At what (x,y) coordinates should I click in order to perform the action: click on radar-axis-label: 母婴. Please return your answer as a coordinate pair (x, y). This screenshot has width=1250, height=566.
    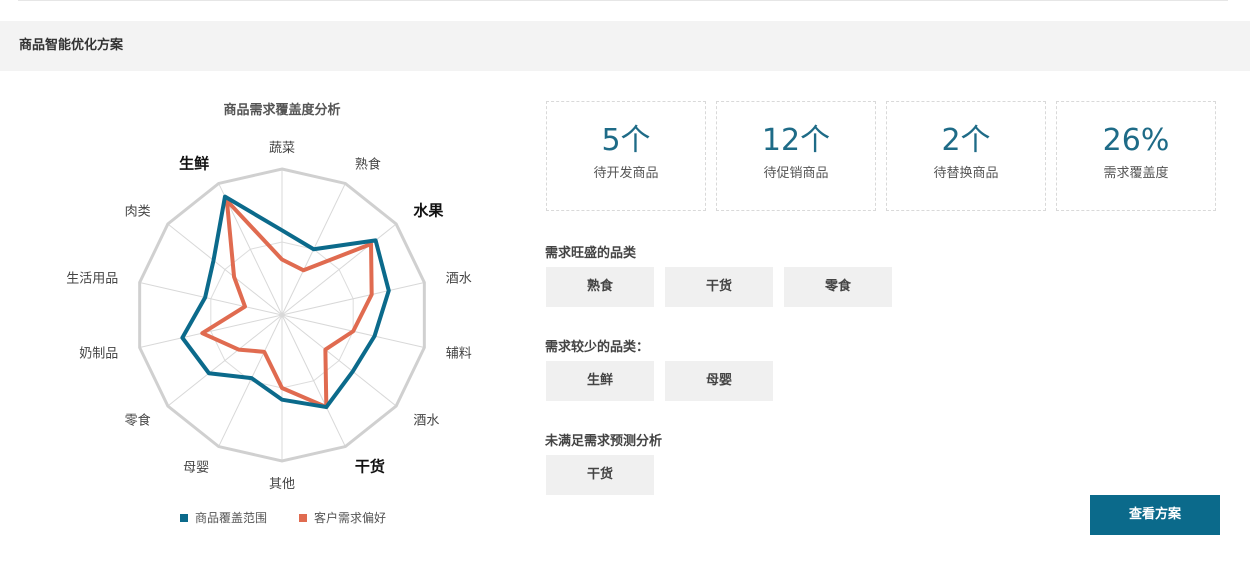
    Looking at the image, I should click on (196, 467).